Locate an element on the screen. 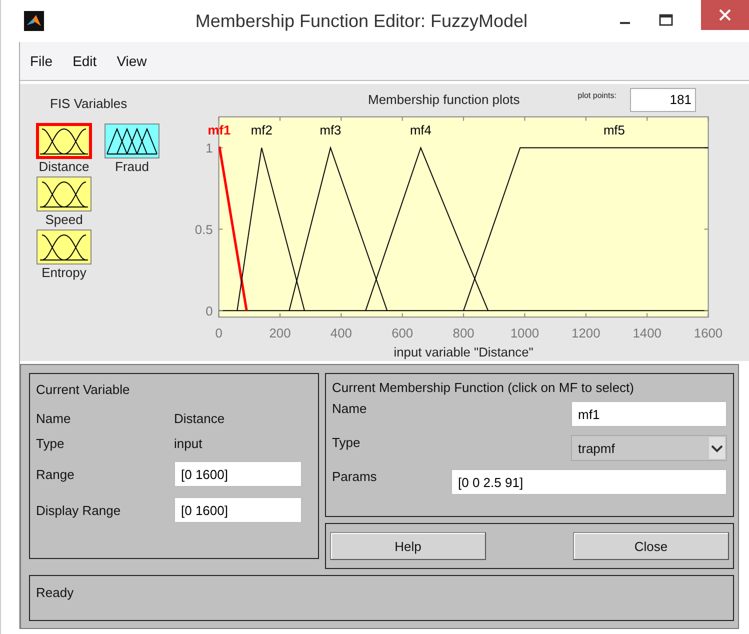 This screenshot has height=634, width=749. variable-label: Entropy is located at coordinates (64, 272).